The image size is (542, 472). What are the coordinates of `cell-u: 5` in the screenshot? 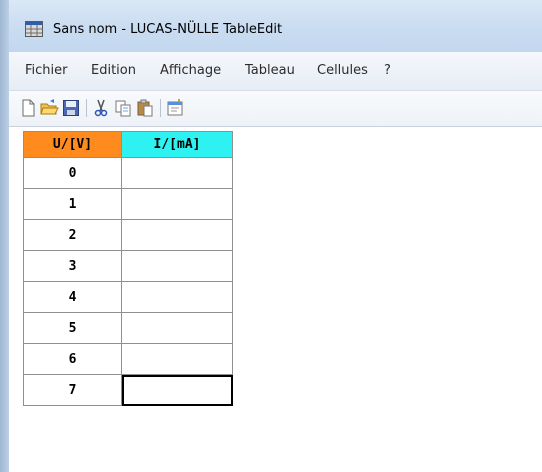 It's located at (72, 328).